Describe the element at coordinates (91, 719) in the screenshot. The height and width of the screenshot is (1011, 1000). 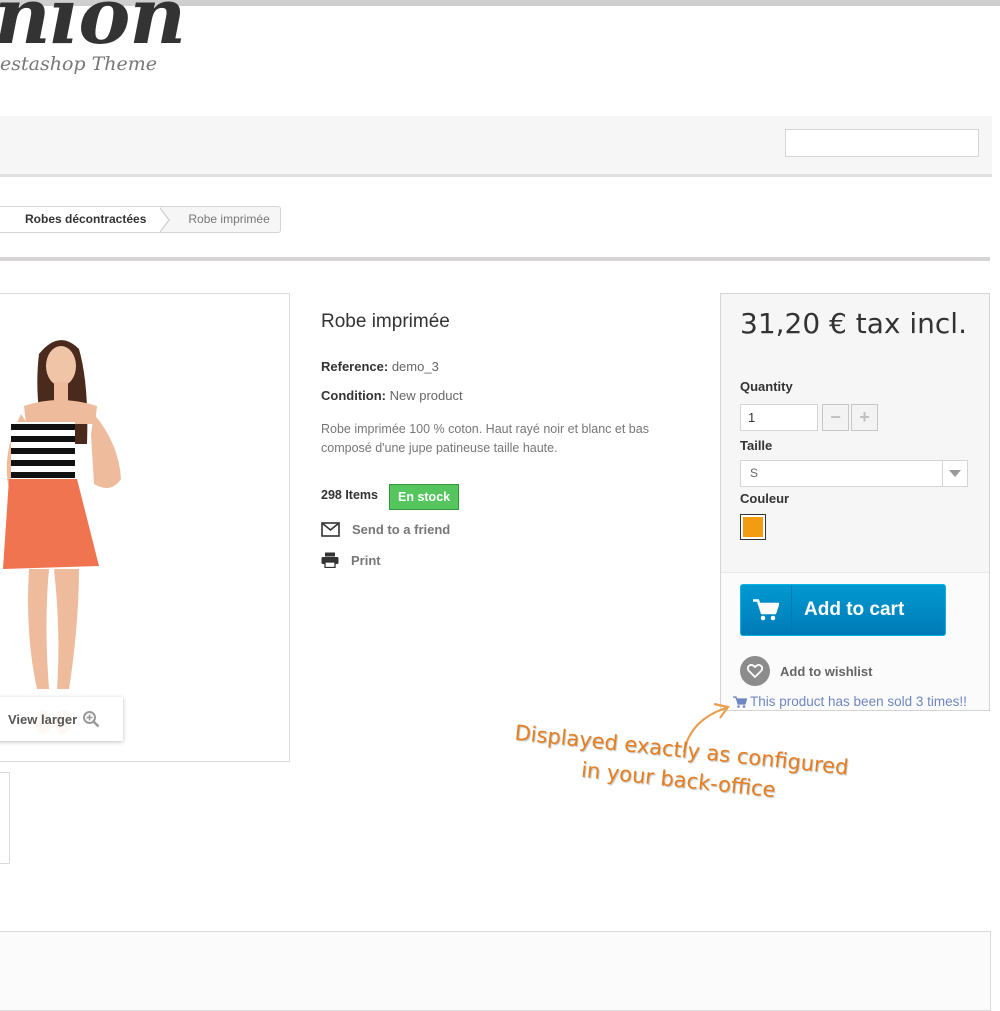
I see `zoom-in-icon` at that location.